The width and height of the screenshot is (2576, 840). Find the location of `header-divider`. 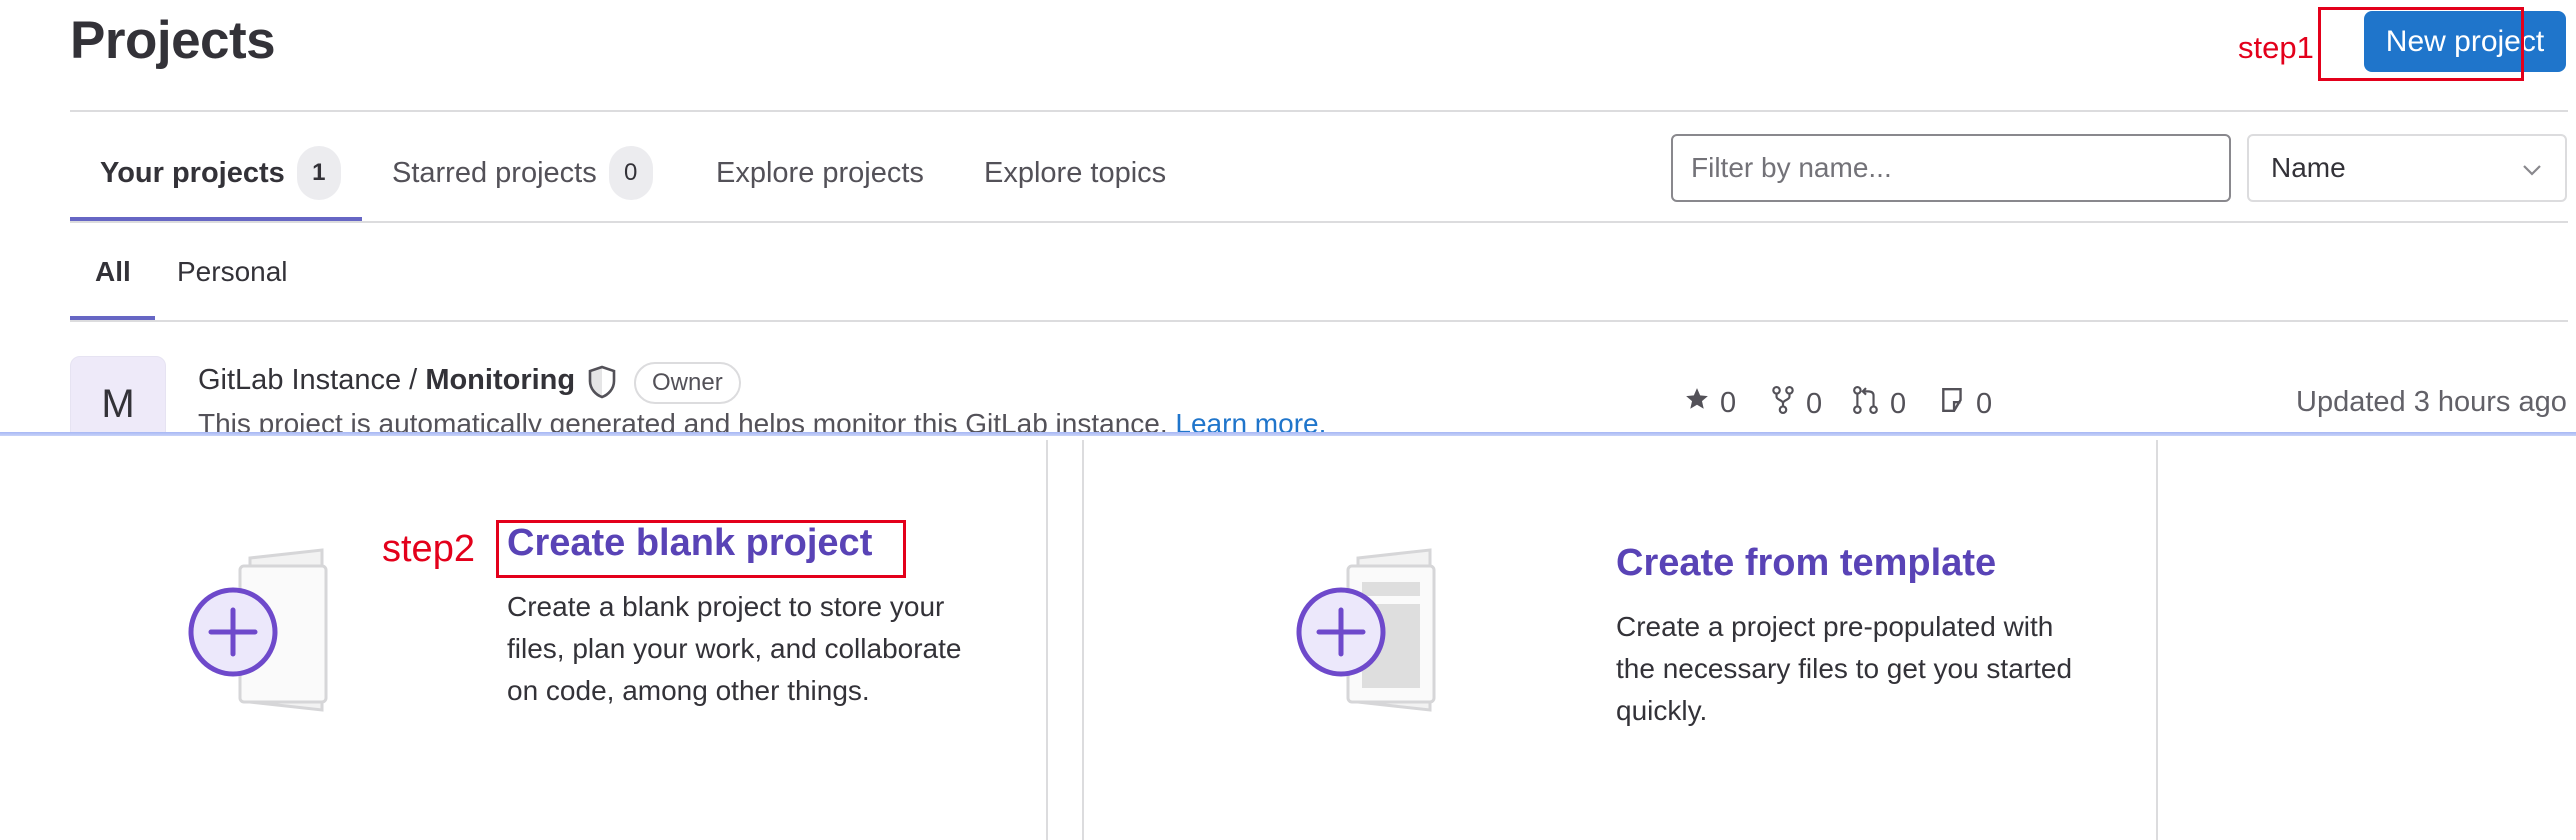

header-divider is located at coordinates (1319, 111).